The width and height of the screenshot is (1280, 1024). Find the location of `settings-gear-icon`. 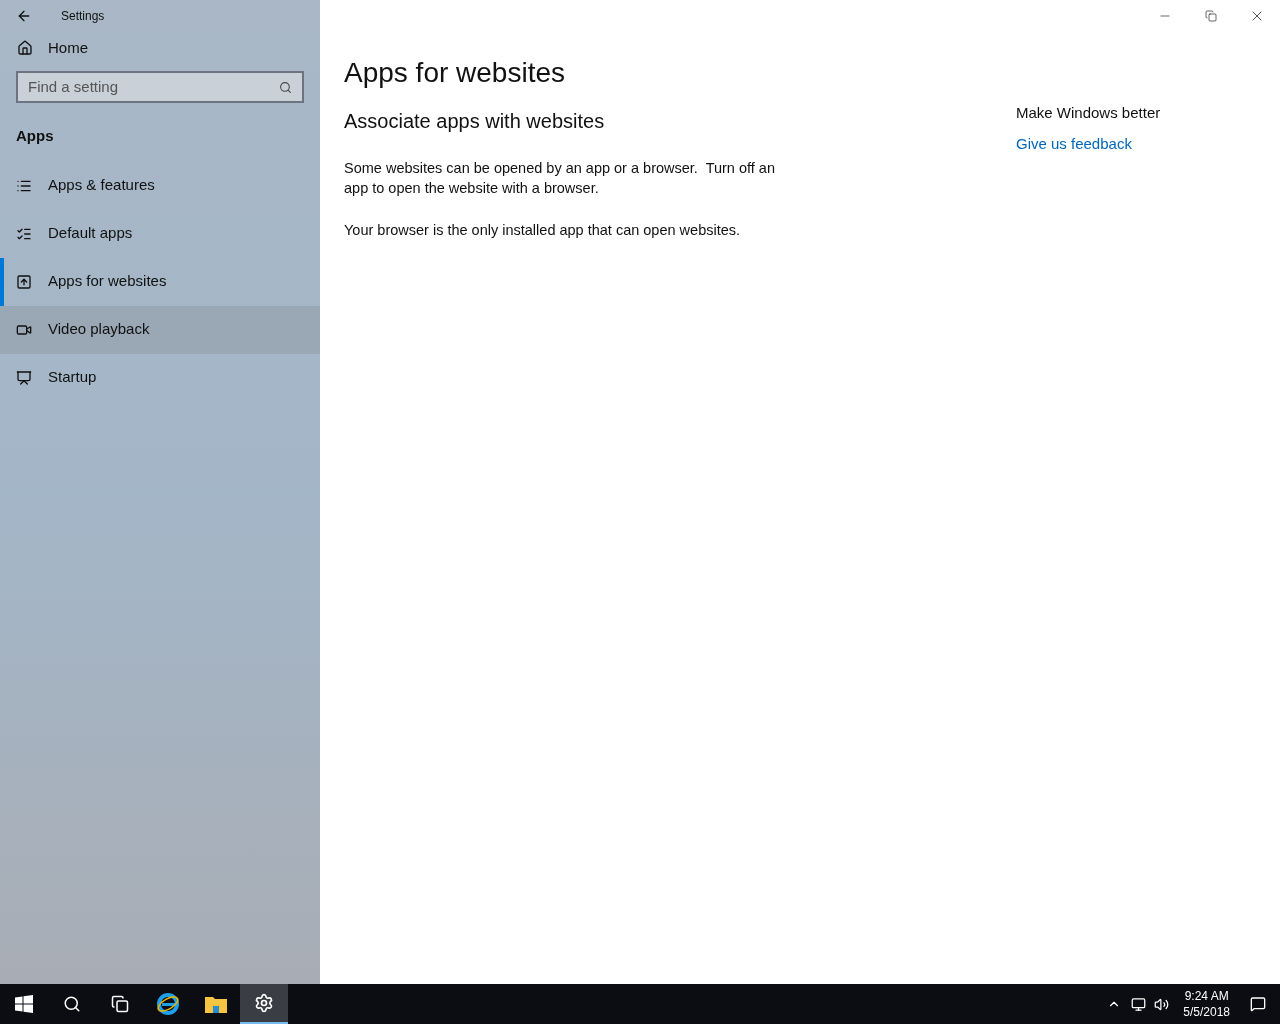

settings-gear-icon is located at coordinates (264, 1003).